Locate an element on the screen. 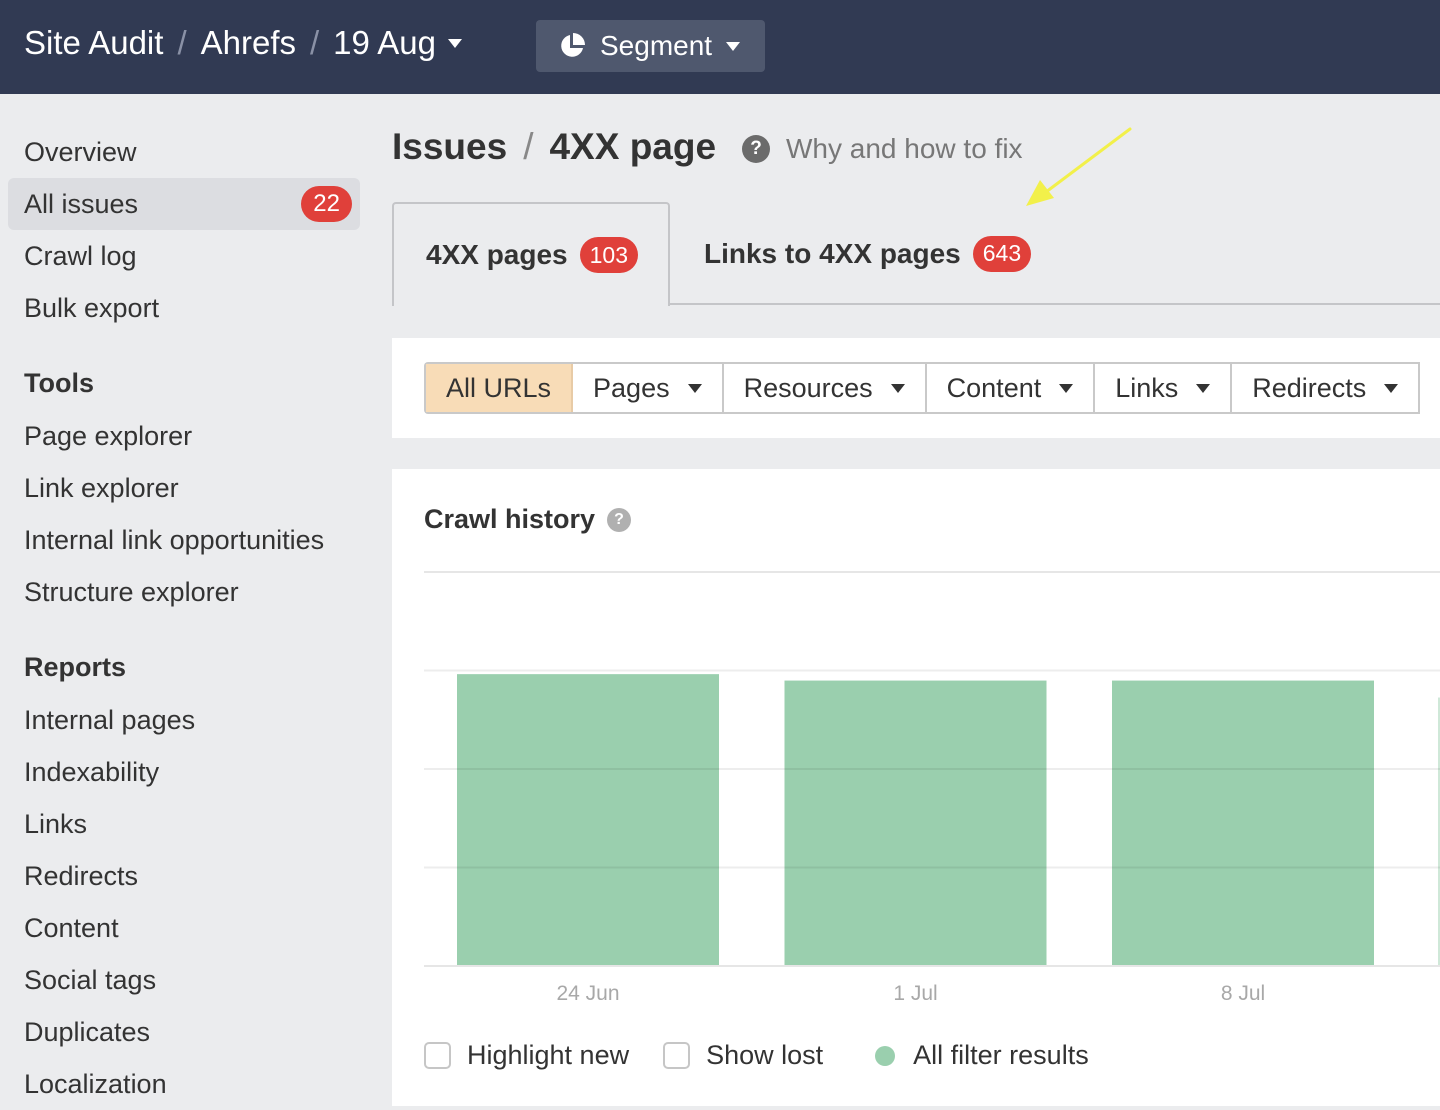 The image size is (1440, 1110). sidebar-item-internal-pages: Internal pages is located at coordinates (184, 720).